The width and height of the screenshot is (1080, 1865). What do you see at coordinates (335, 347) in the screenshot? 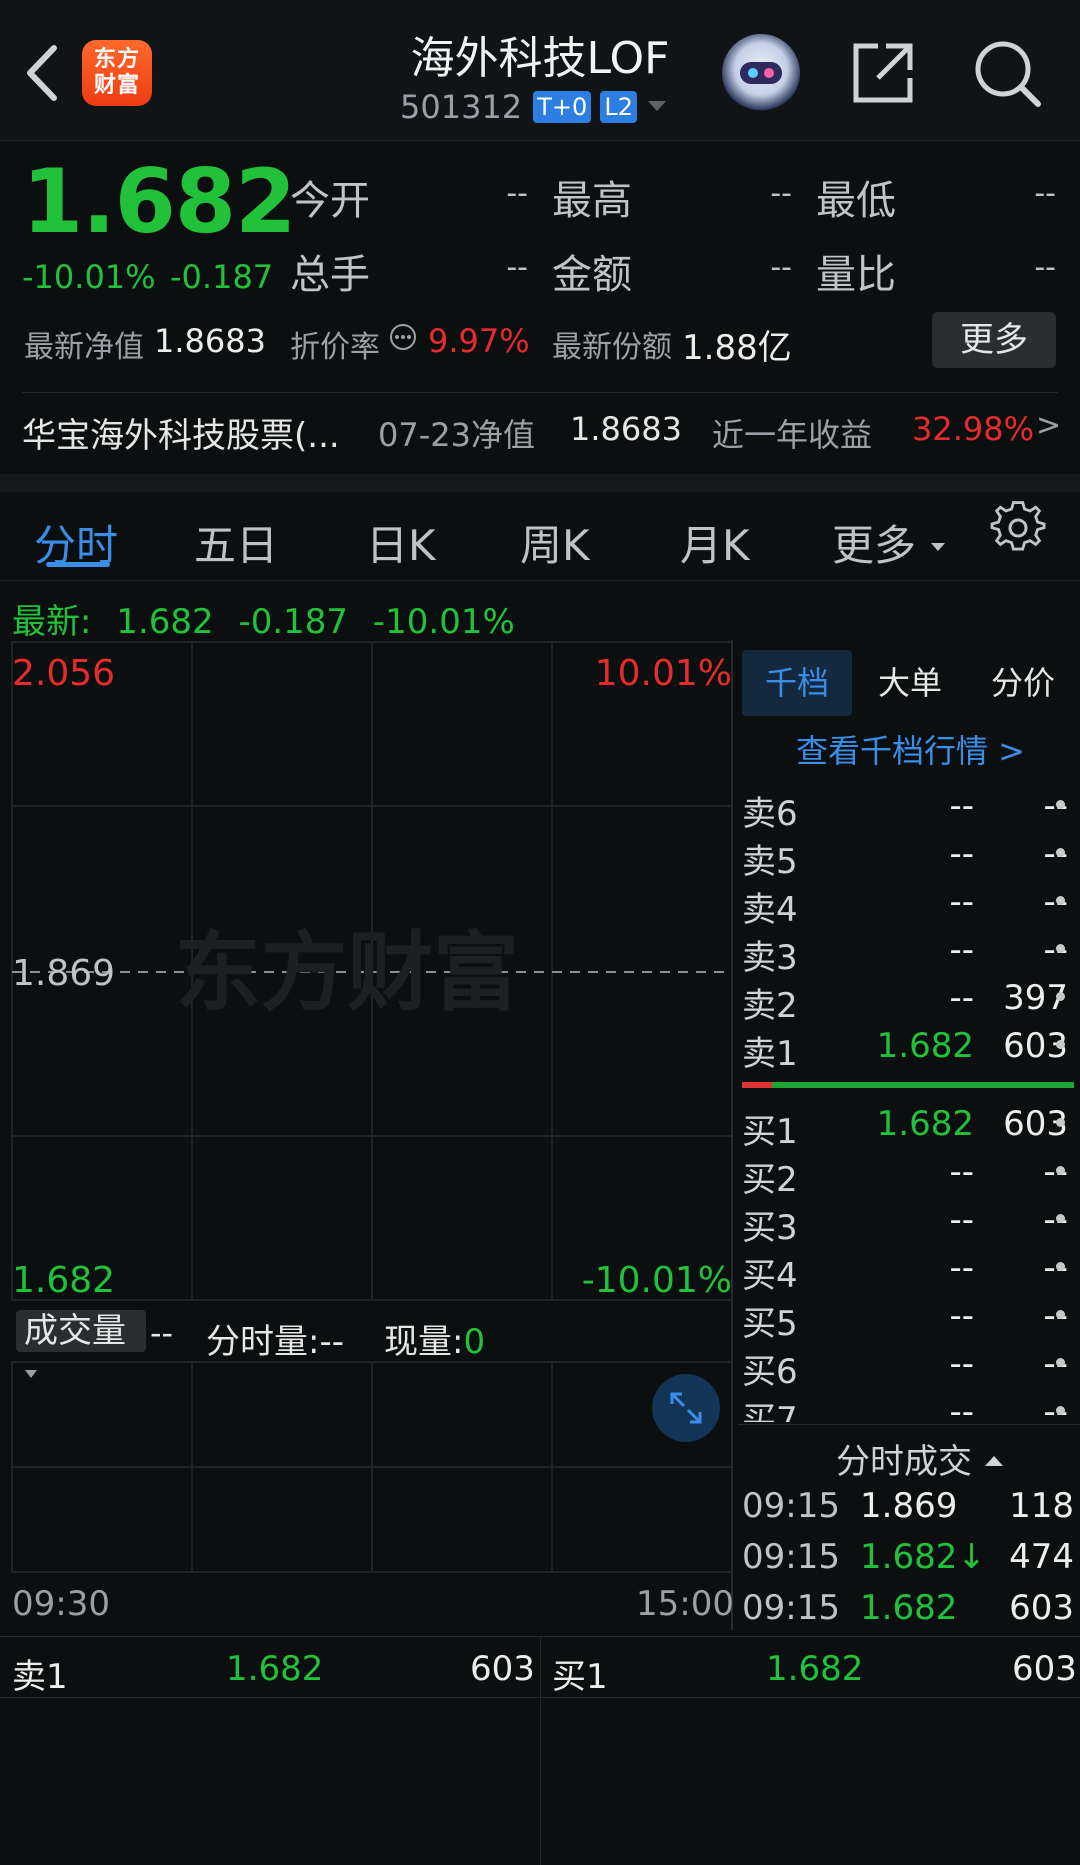
I see `discount-label: 折价率` at bounding box center [335, 347].